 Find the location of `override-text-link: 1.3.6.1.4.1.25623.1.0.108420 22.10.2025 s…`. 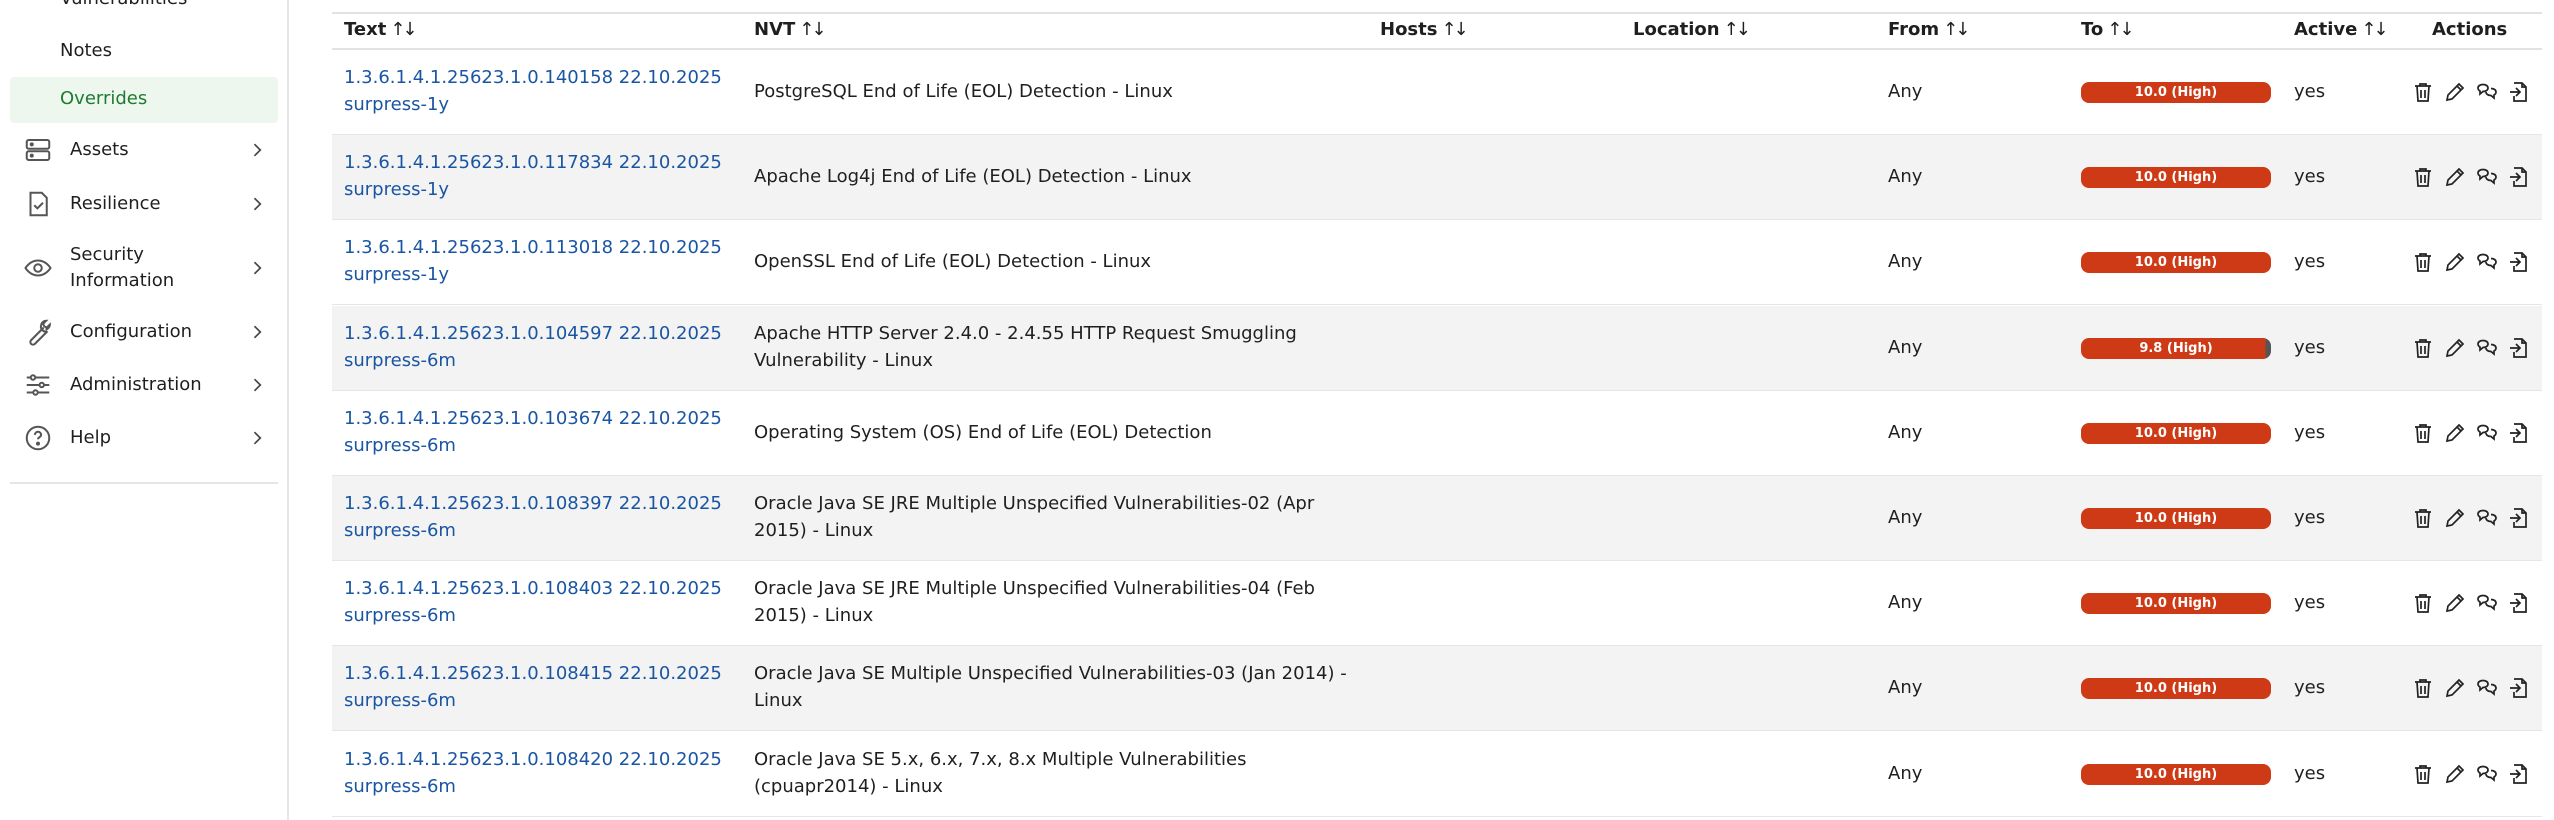

override-text-link: 1.3.6.1.4.1.25623.1.0.108420 22.10.2025 s… is located at coordinates (544, 773).